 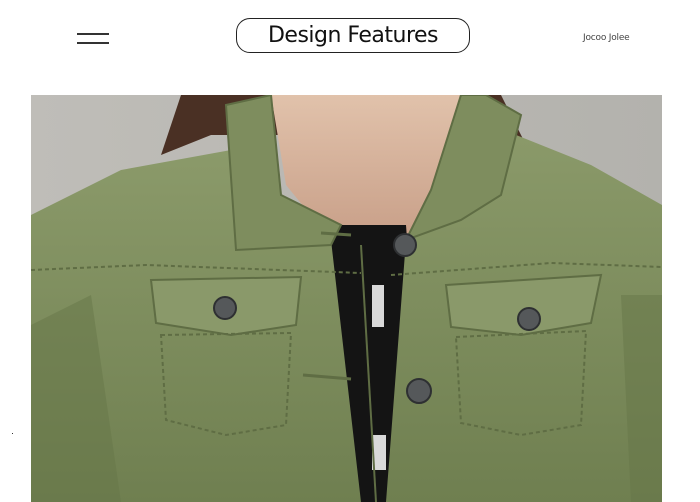 I want to click on hamburger-menu-icon, so click(x=93, y=38).